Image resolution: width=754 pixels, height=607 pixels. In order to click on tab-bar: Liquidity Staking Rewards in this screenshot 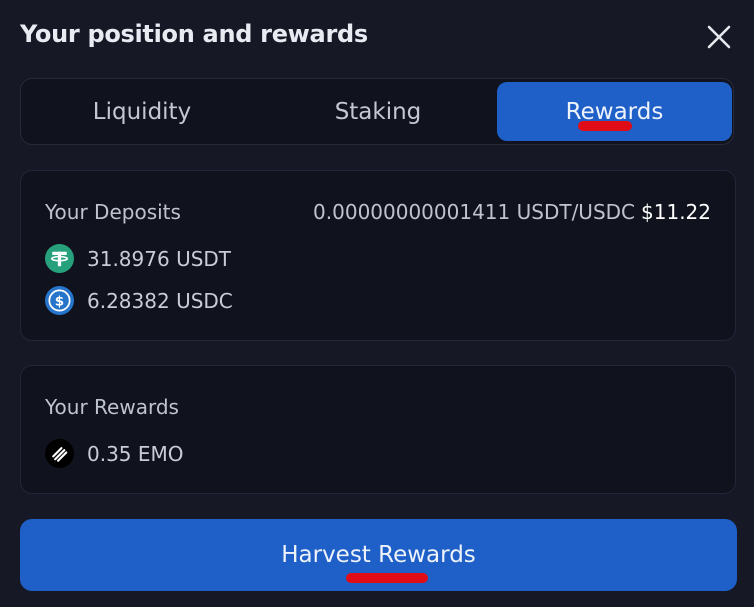, I will do `click(377, 111)`.